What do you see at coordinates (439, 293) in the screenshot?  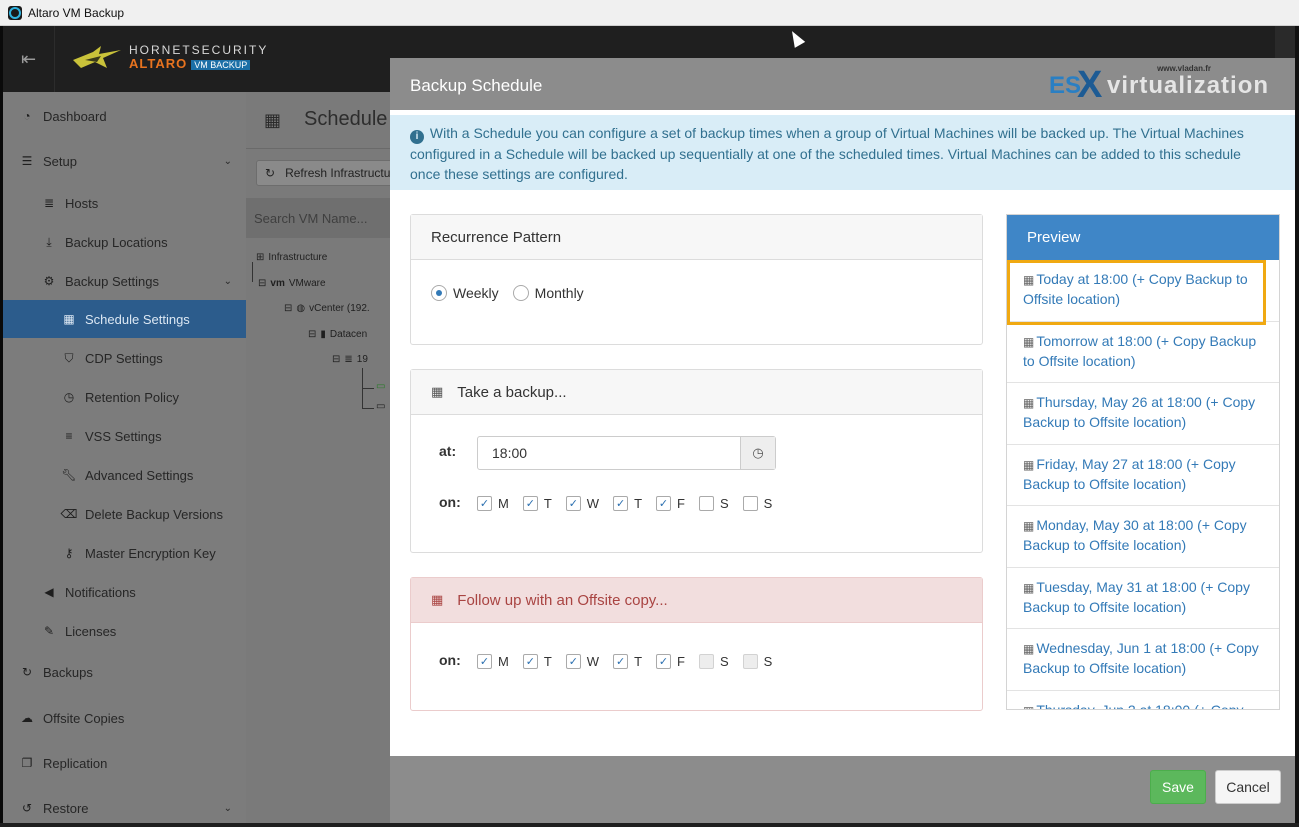 I see `weekly-radio` at bounding box center [439, 293].